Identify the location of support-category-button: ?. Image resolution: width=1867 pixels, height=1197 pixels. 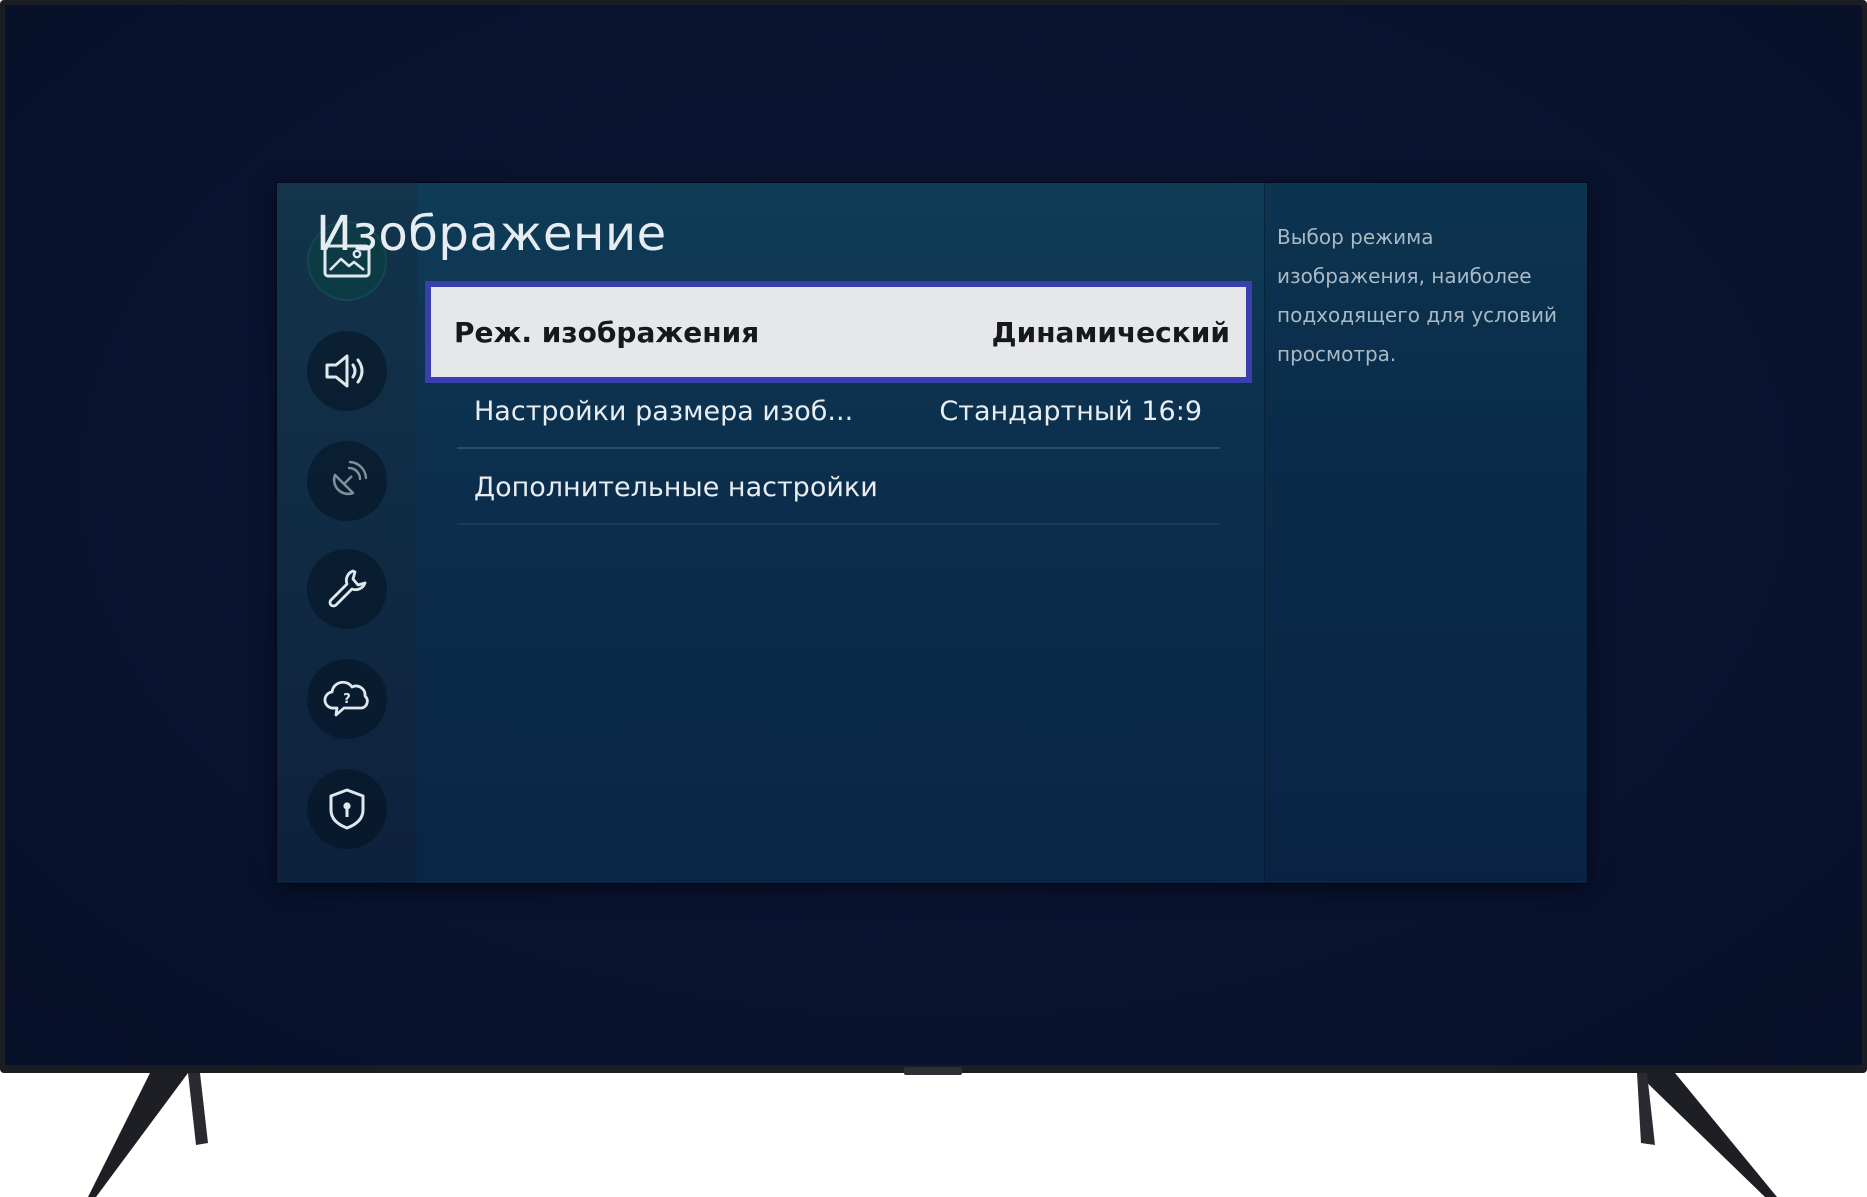
(347, 699).